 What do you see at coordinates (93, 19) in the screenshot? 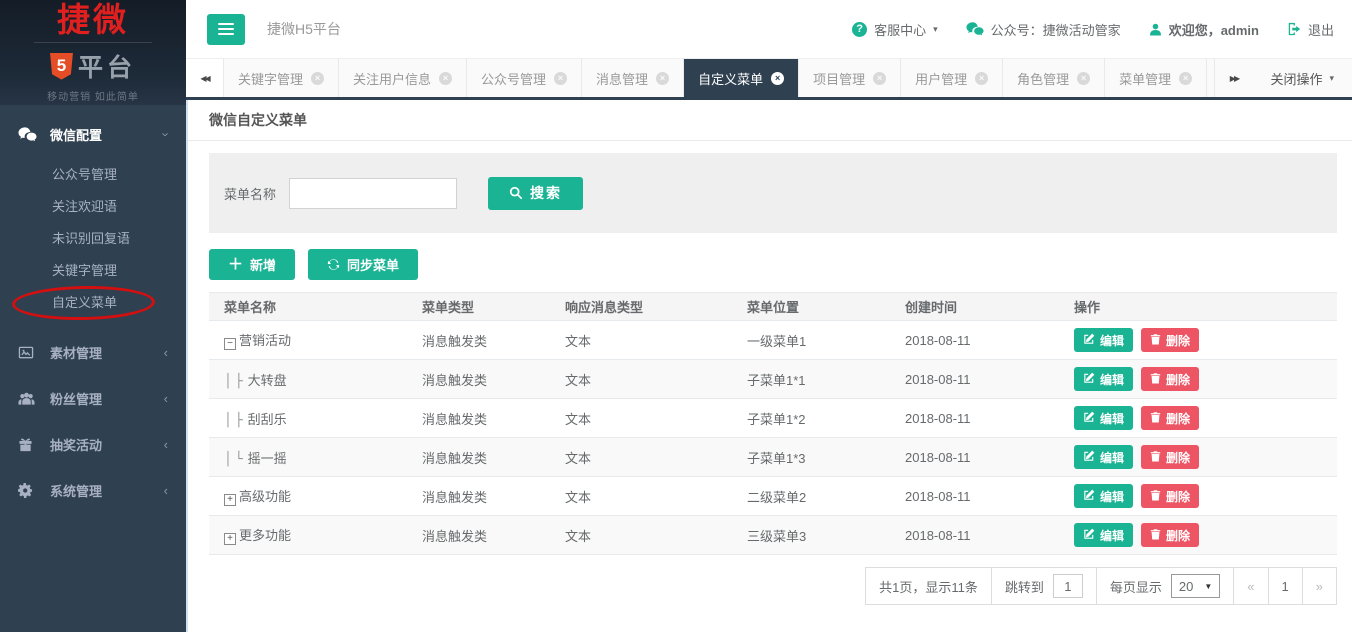
I see `brand-name: 捷微` at bounding box center [93, 19].